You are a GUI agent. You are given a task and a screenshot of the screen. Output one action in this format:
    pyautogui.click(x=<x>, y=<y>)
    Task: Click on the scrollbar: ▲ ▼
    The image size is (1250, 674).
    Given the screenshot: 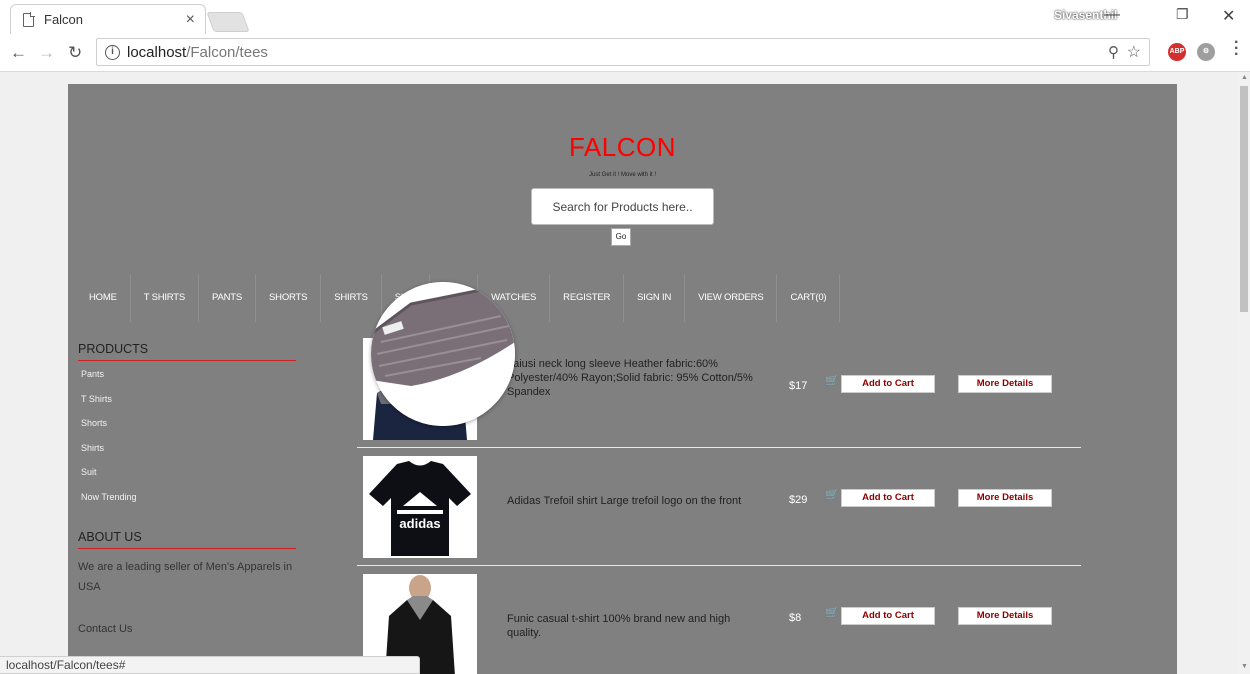 What is the action you would take?
    pyautogui.click(x=1244, y=373)
    